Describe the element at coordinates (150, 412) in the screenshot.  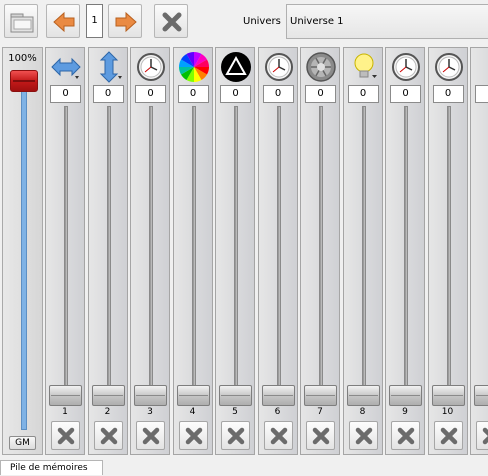
I see `channel-number: 3` at that location.